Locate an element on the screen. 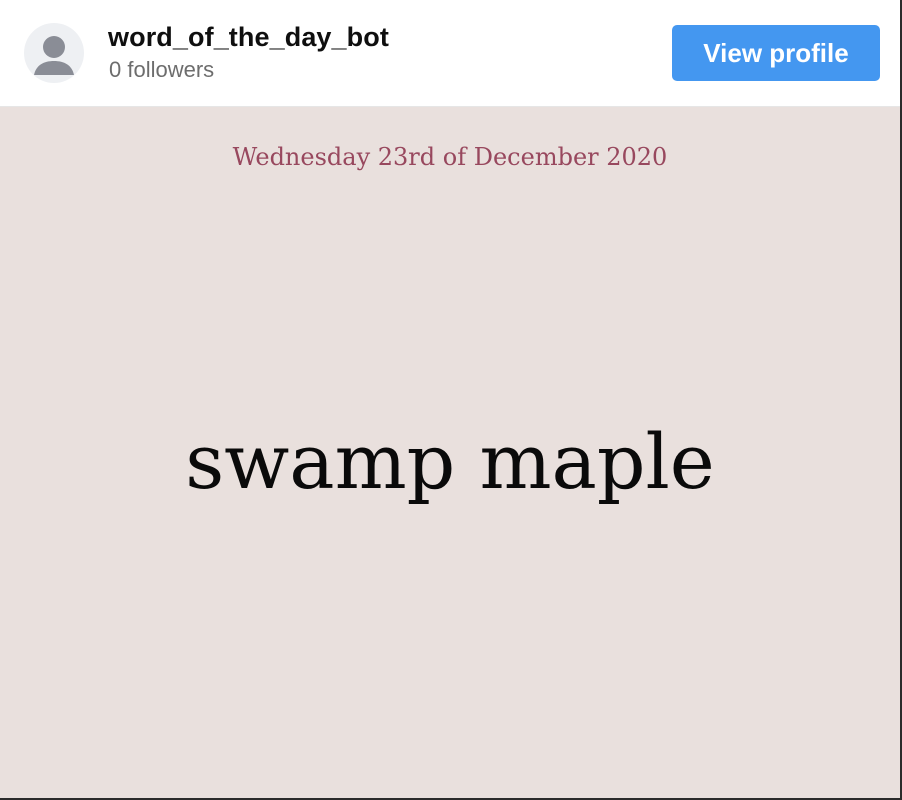 Image resolution: width=902 pixels, height=800 pixels. avatar is located at coordinates (54, 53).